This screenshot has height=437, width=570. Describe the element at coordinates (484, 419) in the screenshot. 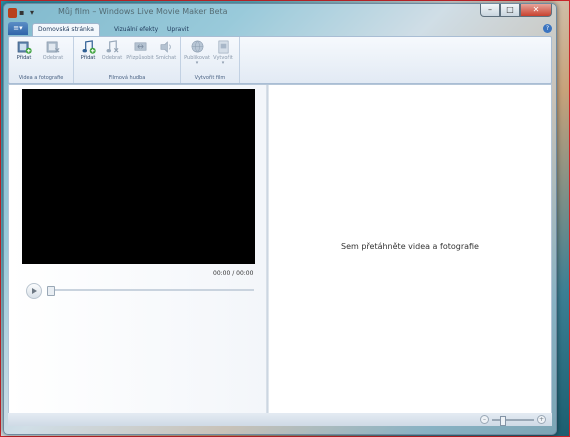

I see `zoom-out-button: –` at that location.